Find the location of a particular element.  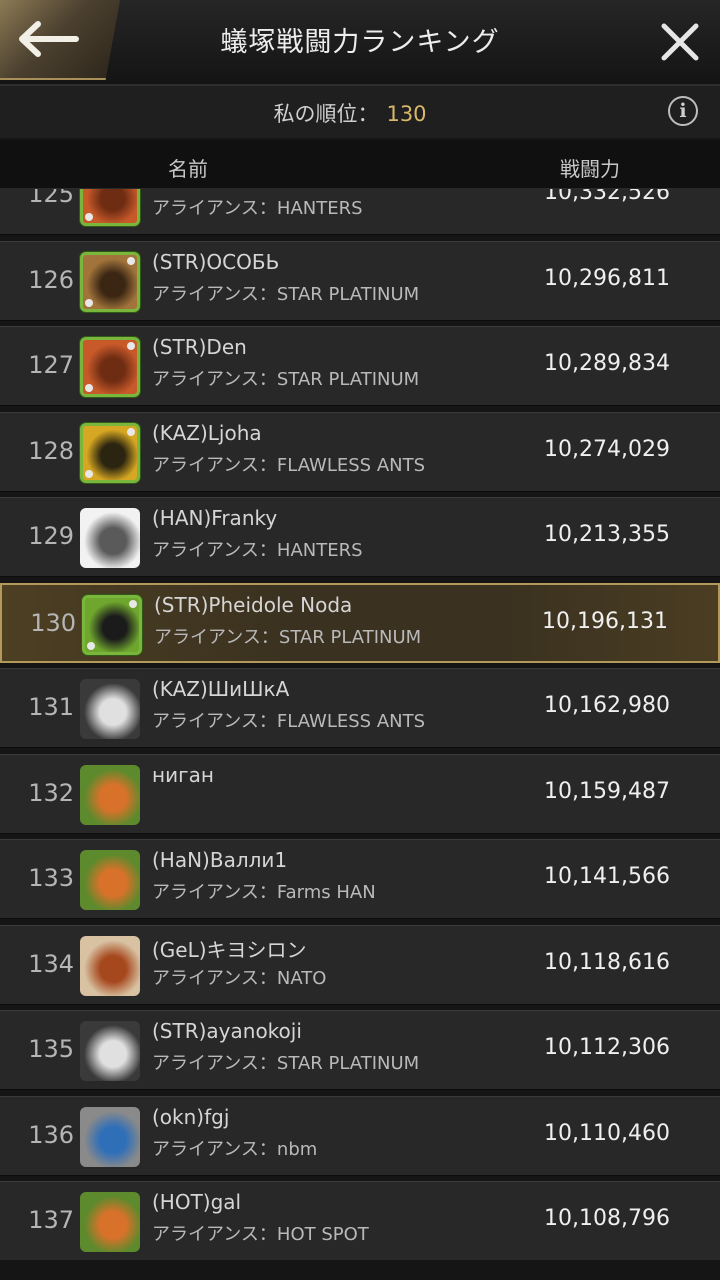

column-header: 名前 戦闘力 is located at coordinates (360, 164).